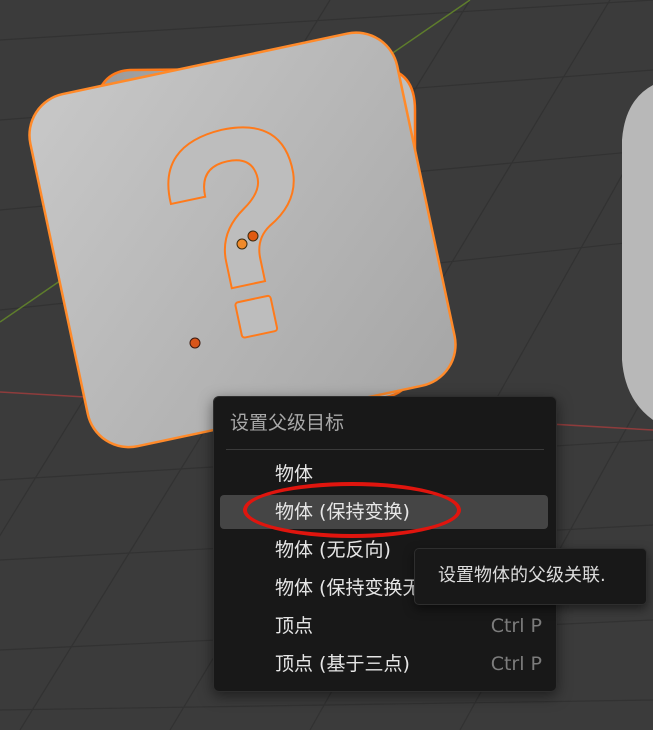 Image resolution: width=653 pixels, height=730 pixels. Describe the element at coordinates (294, 626) in the screenshot. I see `menu-item-label: 顶点` at that location.